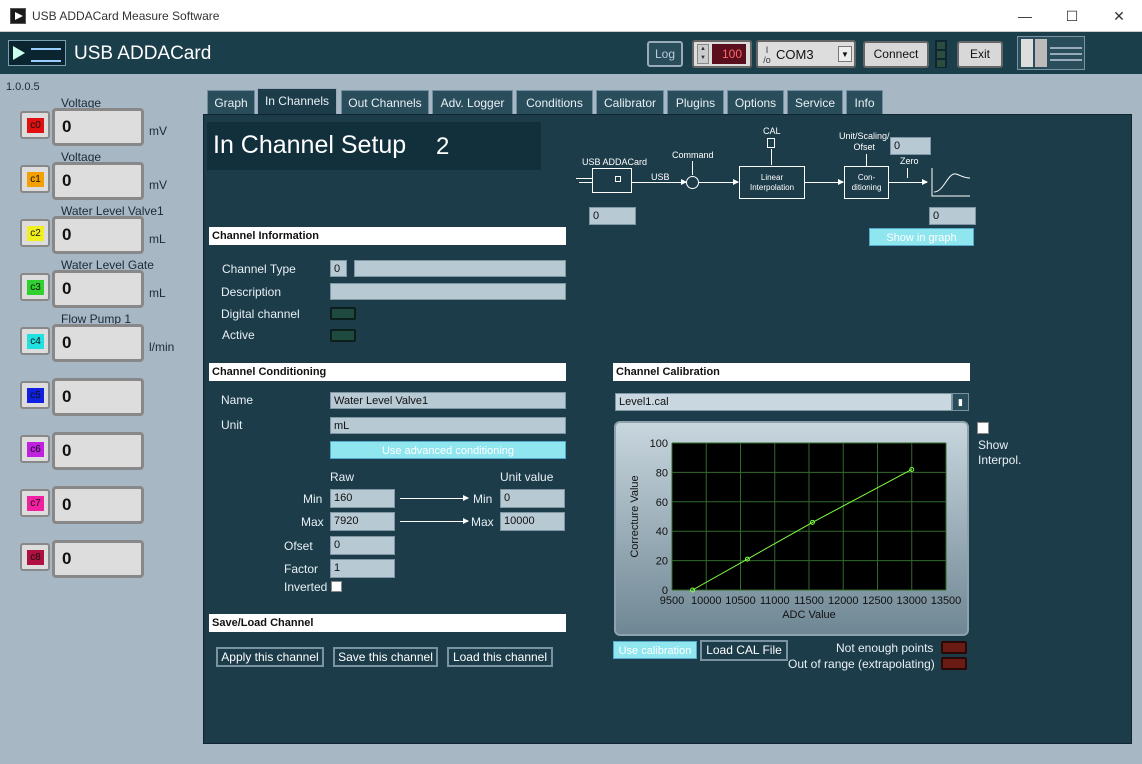 The height and width of the screenshot is (764, 1142). What do you see at coordinates (313, 499) in the screenshot?
I see `raw-min-label: Min` at bounding box center [313, 499].